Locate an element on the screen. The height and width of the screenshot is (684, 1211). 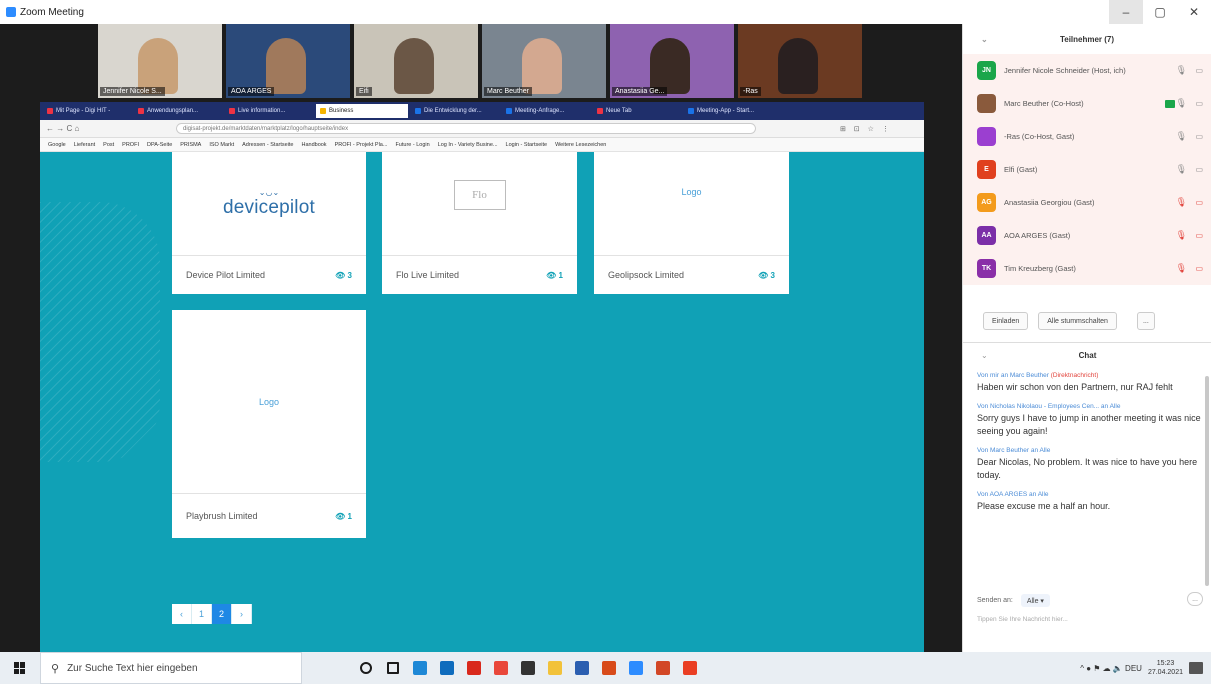
task-view-icon is located at coordinates (392, 668).